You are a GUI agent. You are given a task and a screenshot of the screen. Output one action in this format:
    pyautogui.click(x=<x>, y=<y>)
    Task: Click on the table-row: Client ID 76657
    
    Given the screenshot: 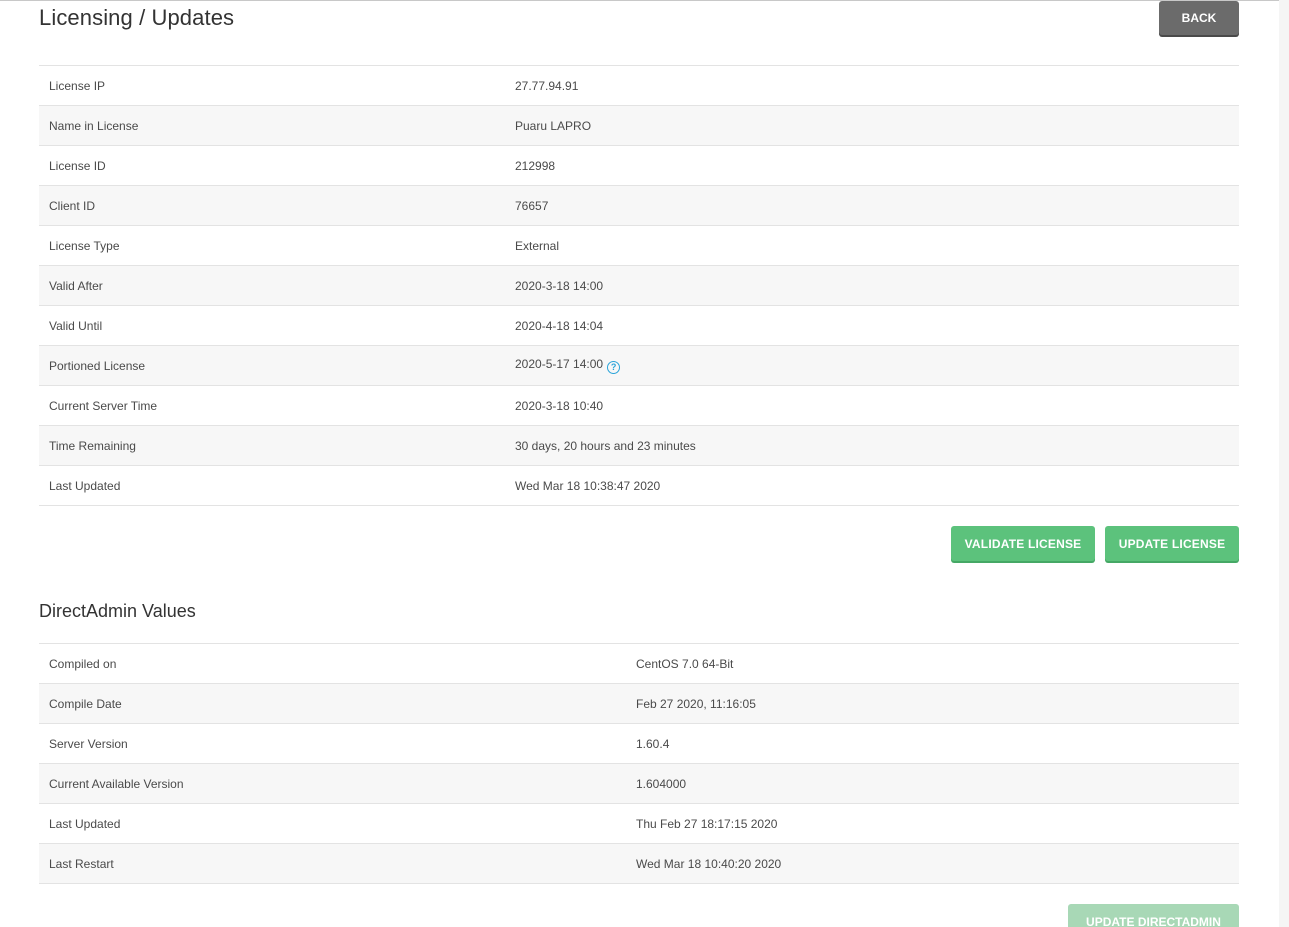 What is the action you would take?
    pyautogui.click(x=639, y=205)
    